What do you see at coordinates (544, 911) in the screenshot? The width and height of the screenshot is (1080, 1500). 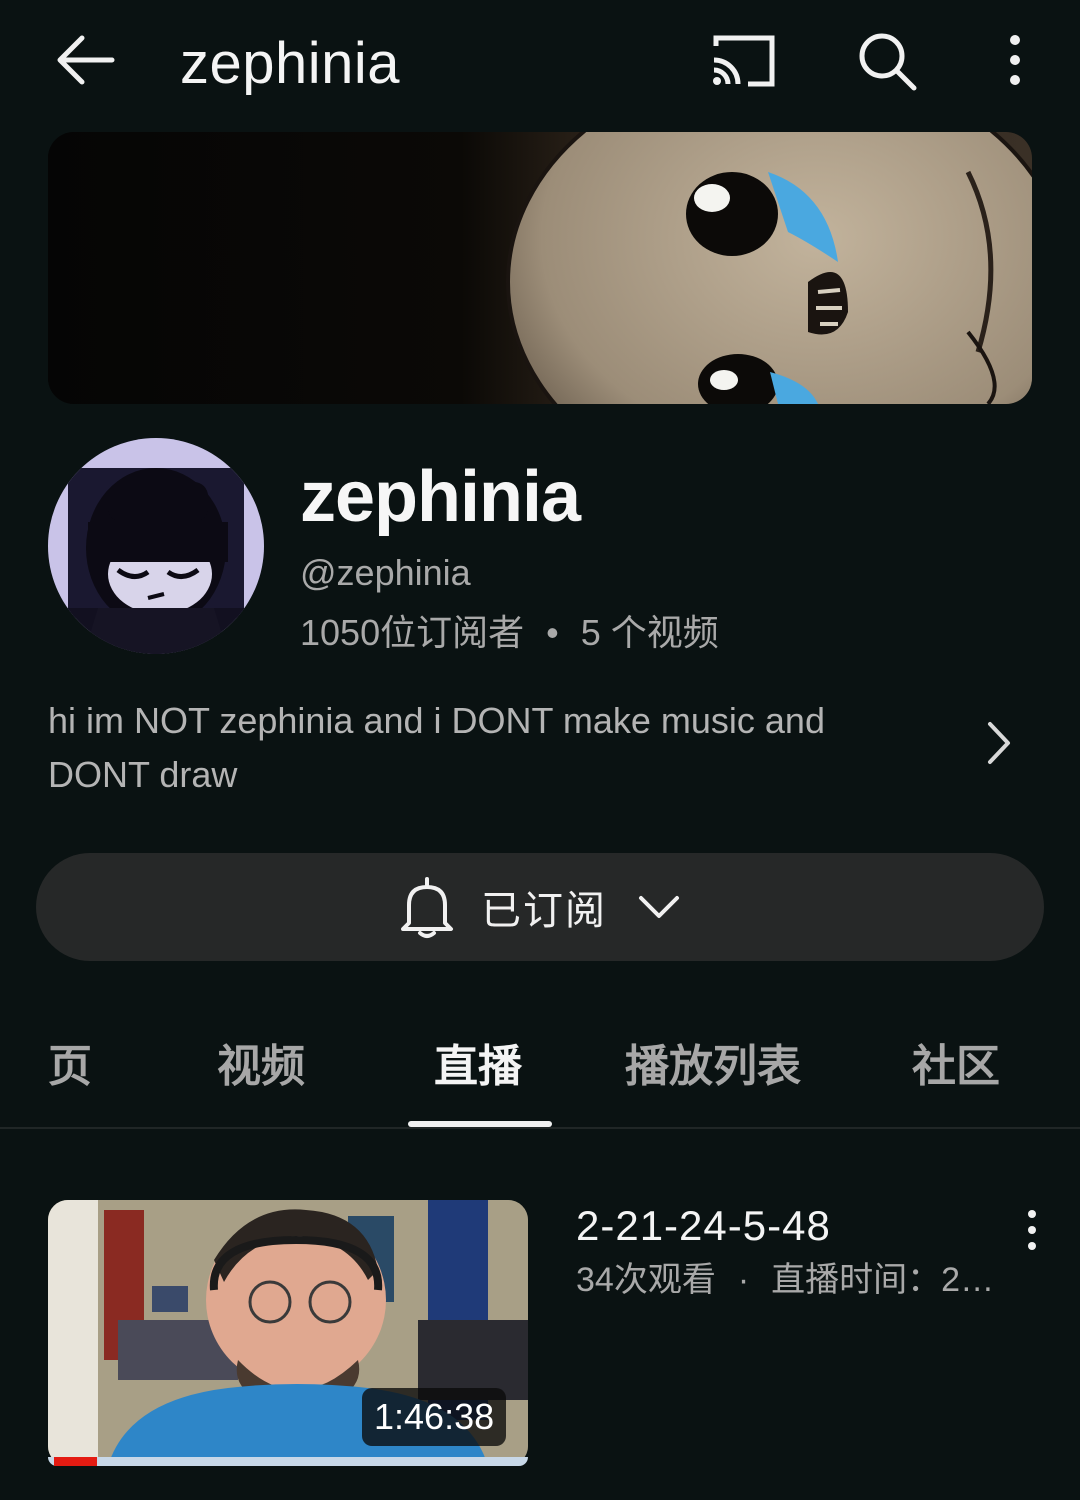 I see `subscribed-label: 已订阅` at bounding box center [544, 911].